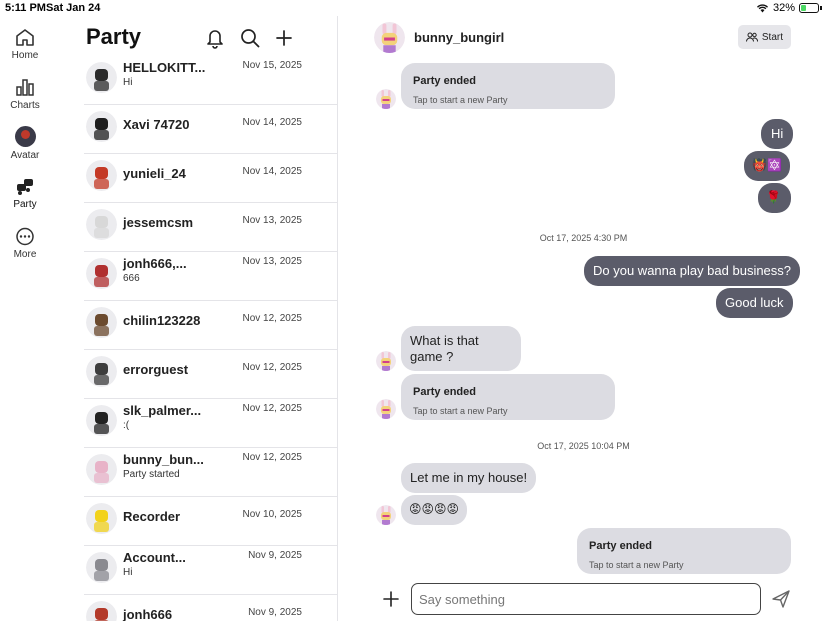  I want to click on status-right: 32%, so click(789, 8).